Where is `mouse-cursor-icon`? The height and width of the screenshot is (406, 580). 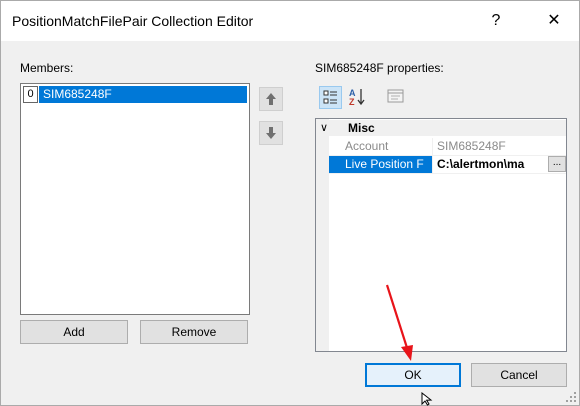 mouse-cursor-icon is located at coordinates (427, 399).